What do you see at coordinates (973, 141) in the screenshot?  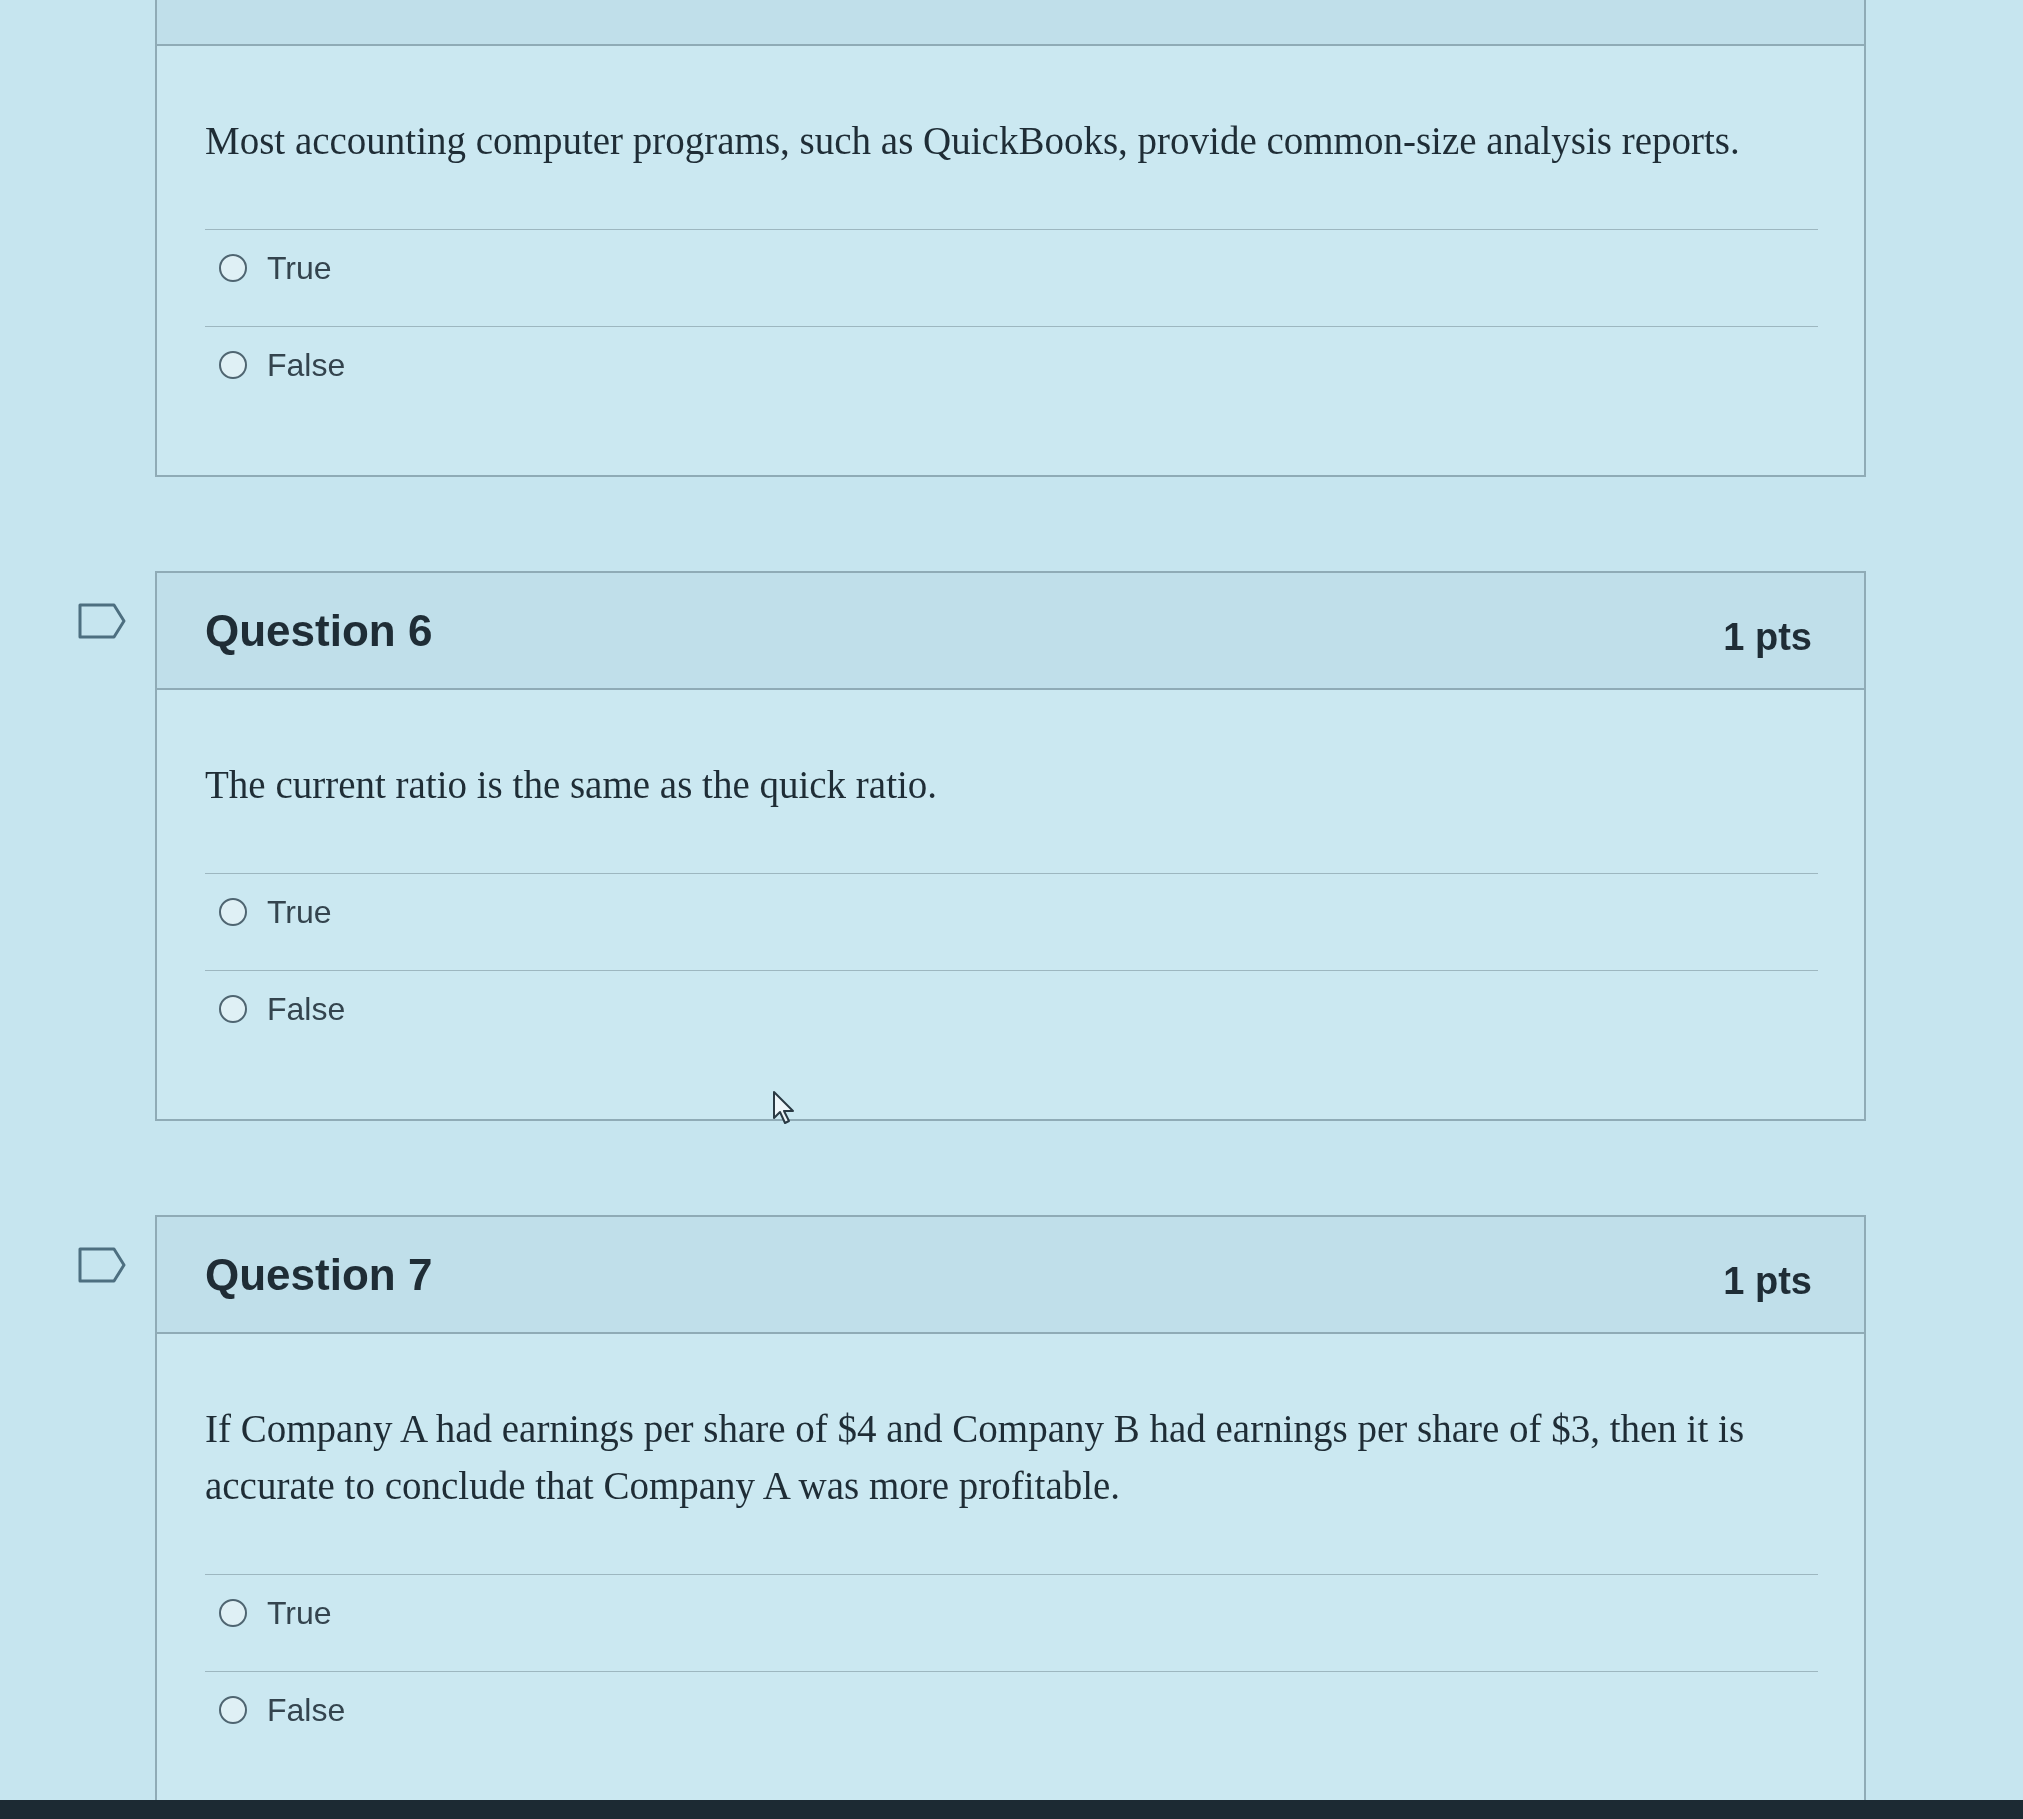 I see `question-text: Most accounting computer programs, such as QuickBooks, provide common-size analysis reports.` at bounding box center [973, 141].